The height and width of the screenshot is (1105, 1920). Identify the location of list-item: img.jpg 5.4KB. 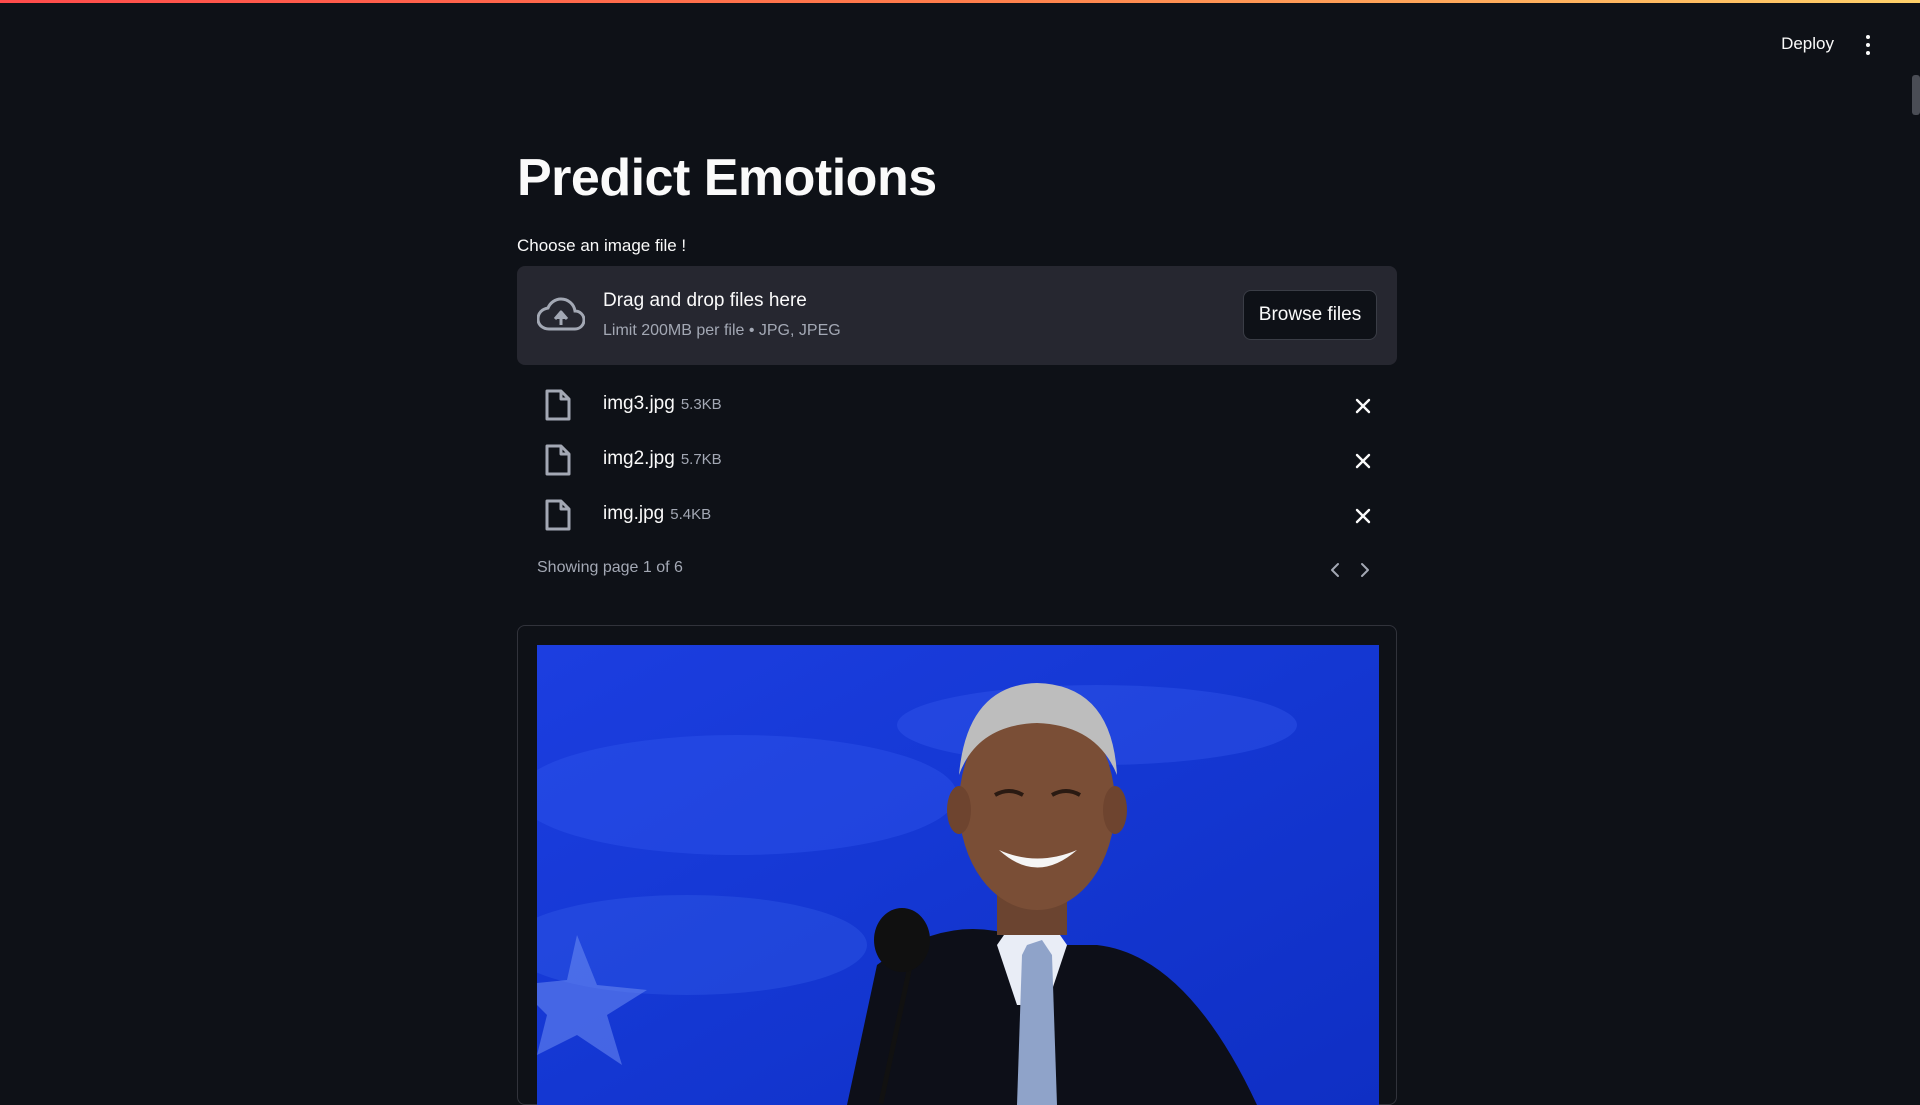
(957, 516).